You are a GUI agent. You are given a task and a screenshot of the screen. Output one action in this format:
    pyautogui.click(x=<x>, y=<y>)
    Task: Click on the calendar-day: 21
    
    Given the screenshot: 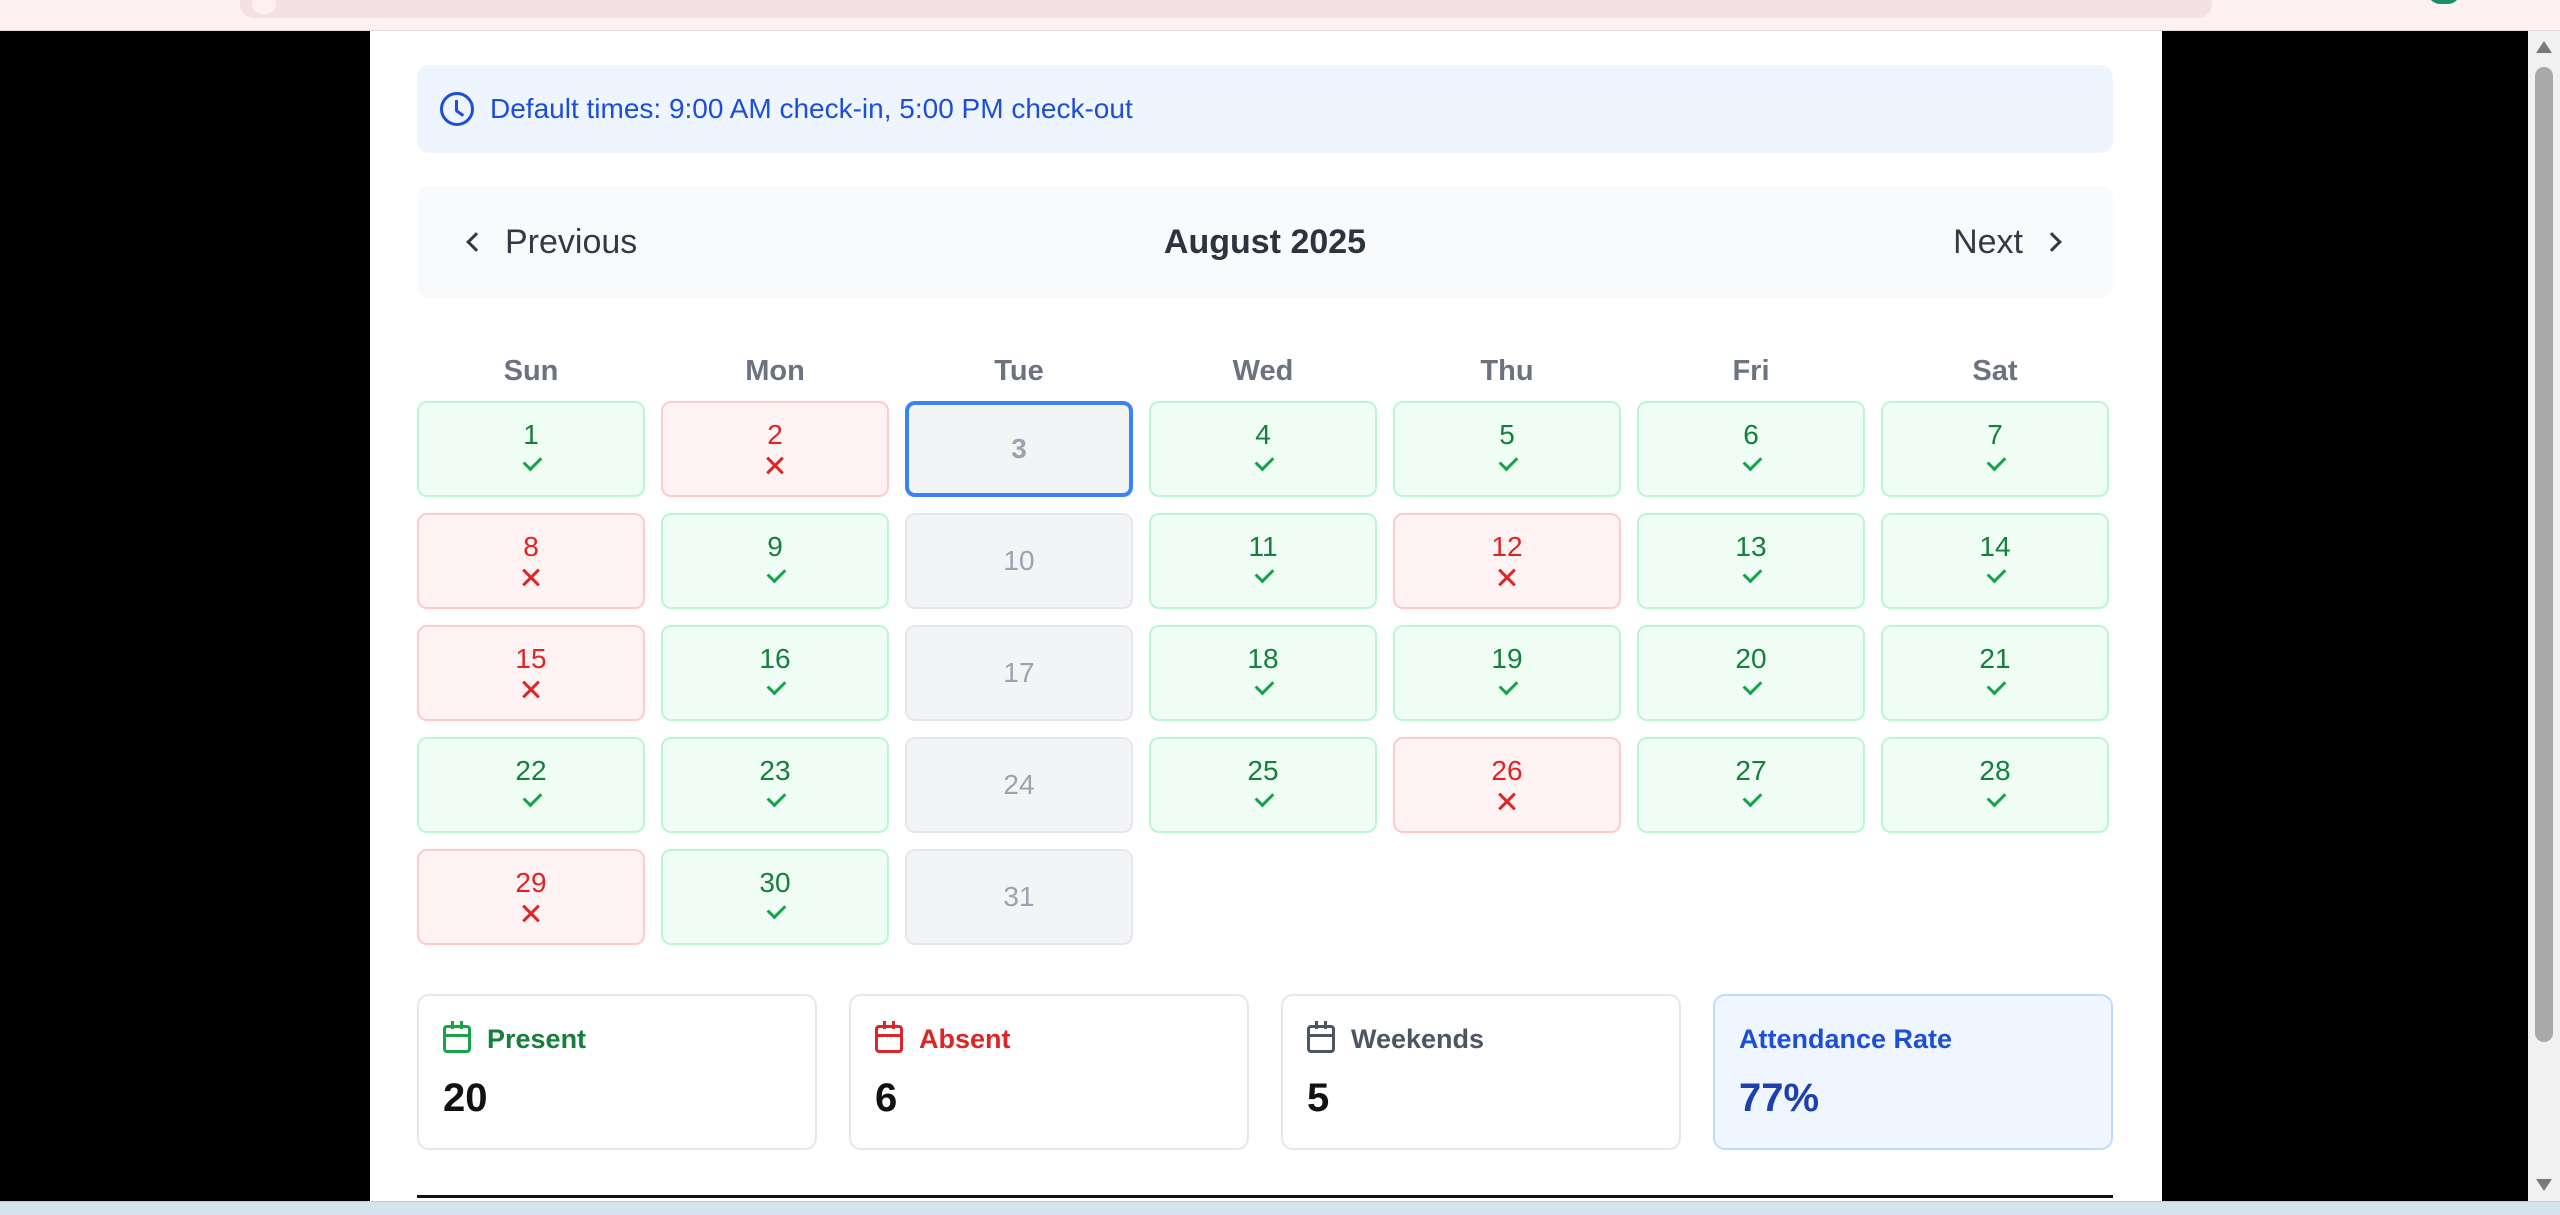 What is the action you would take?
    pyautogui.click(x=1995, y=673)
    